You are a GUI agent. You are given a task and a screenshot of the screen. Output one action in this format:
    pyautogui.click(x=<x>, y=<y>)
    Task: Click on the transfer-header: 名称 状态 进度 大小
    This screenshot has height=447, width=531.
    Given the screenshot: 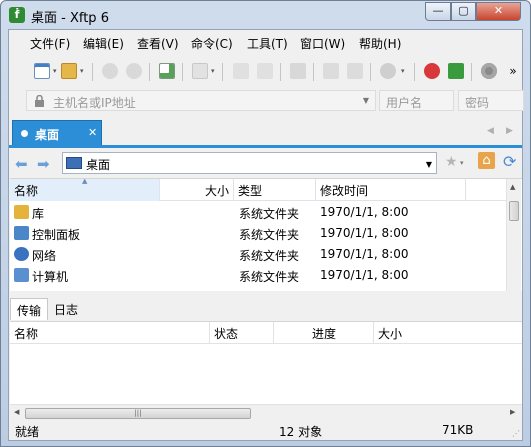 What is the action you would take?
    pyautogui.click(x=266, y=333)
    